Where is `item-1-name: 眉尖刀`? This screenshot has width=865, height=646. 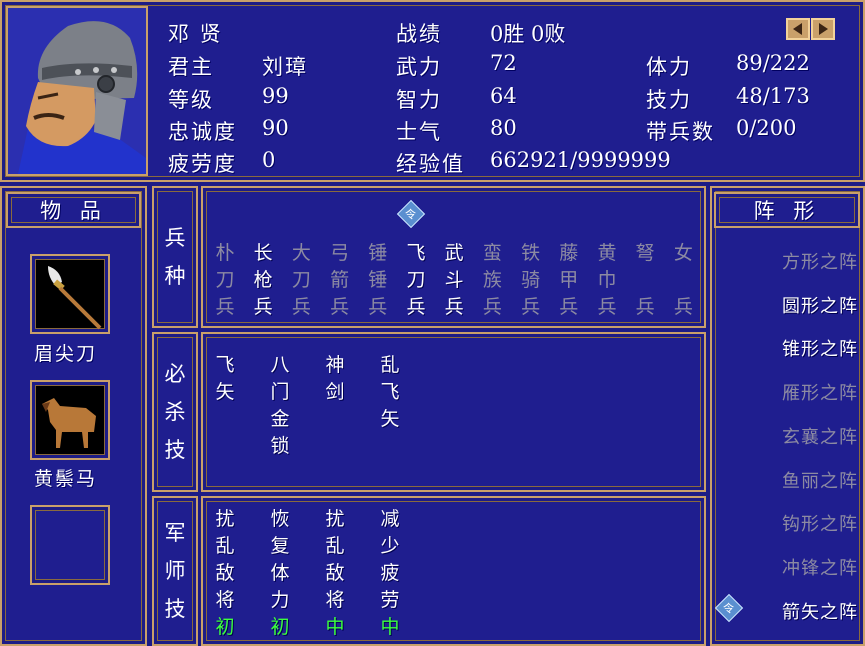 item-1-name: 眉尖刀 is located at coordinates (66, 354).